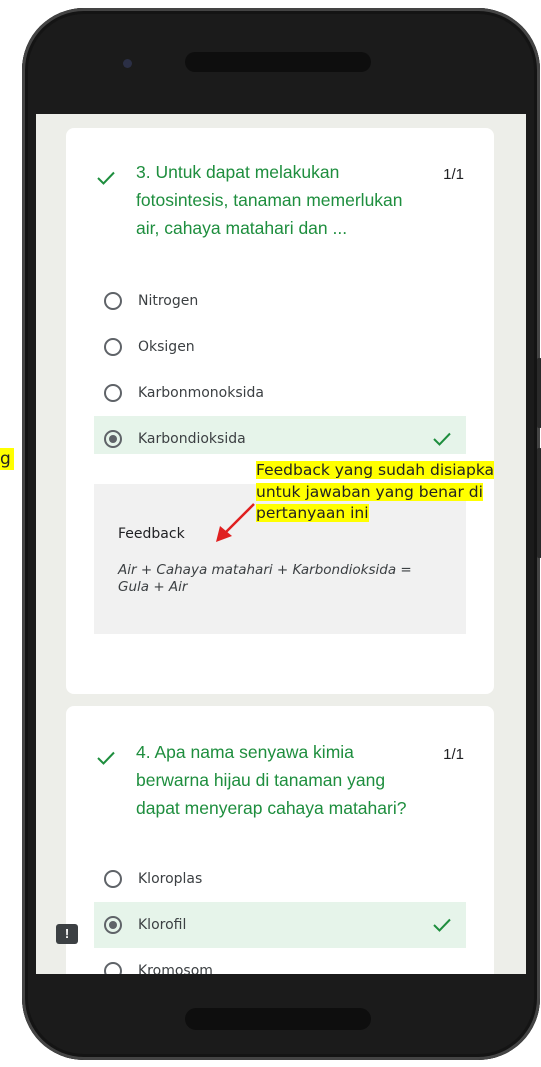 The image size is (541, 1067). Describe the element at coordinates (278, 1019) in the screenshot. I see `bottom-speaker-bar` at that location.